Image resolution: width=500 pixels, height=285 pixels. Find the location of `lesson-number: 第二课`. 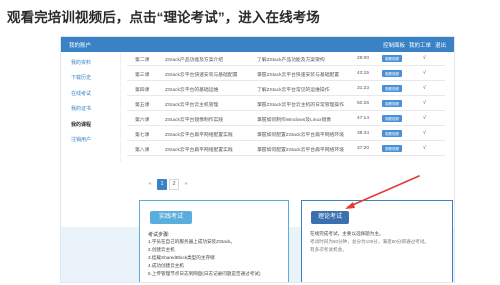

lesson-number: 第二课 is located at coordinates (142, 60).